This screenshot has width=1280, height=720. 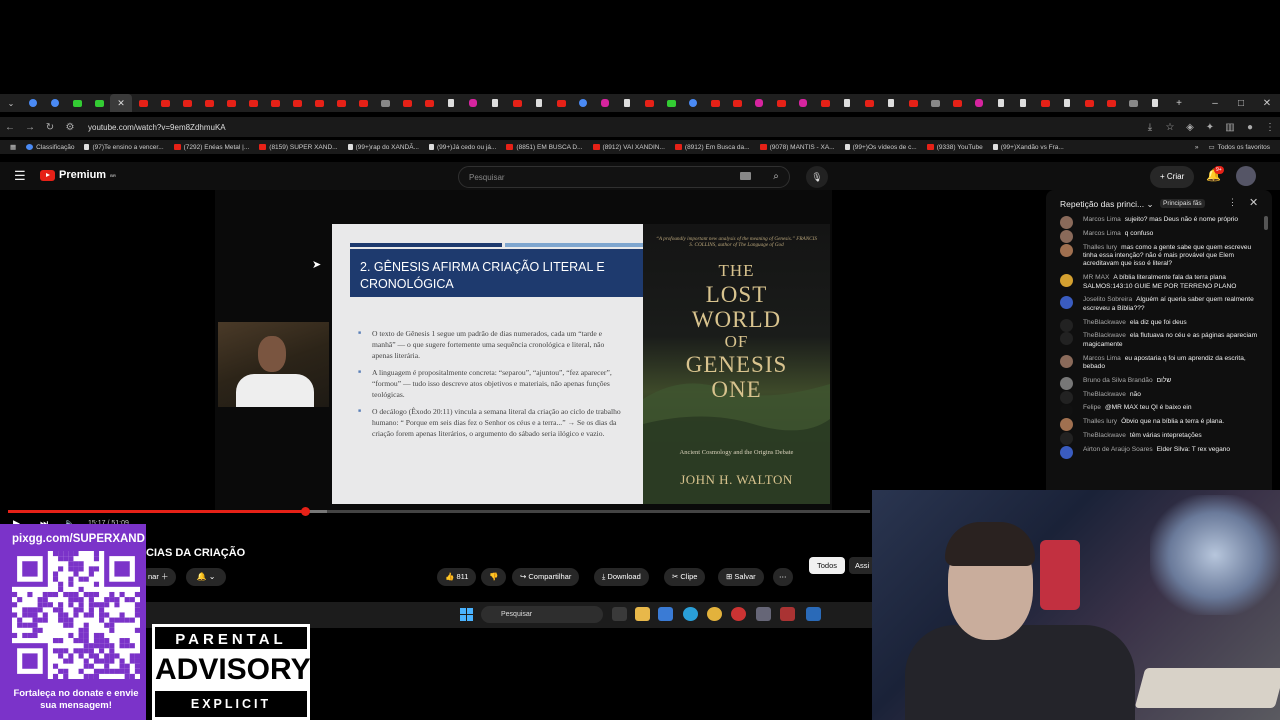 What do you see at coordinates (1250, 127) in the screenshot?
I see `profile-icon: ●` at bounding box center [1250, 127].